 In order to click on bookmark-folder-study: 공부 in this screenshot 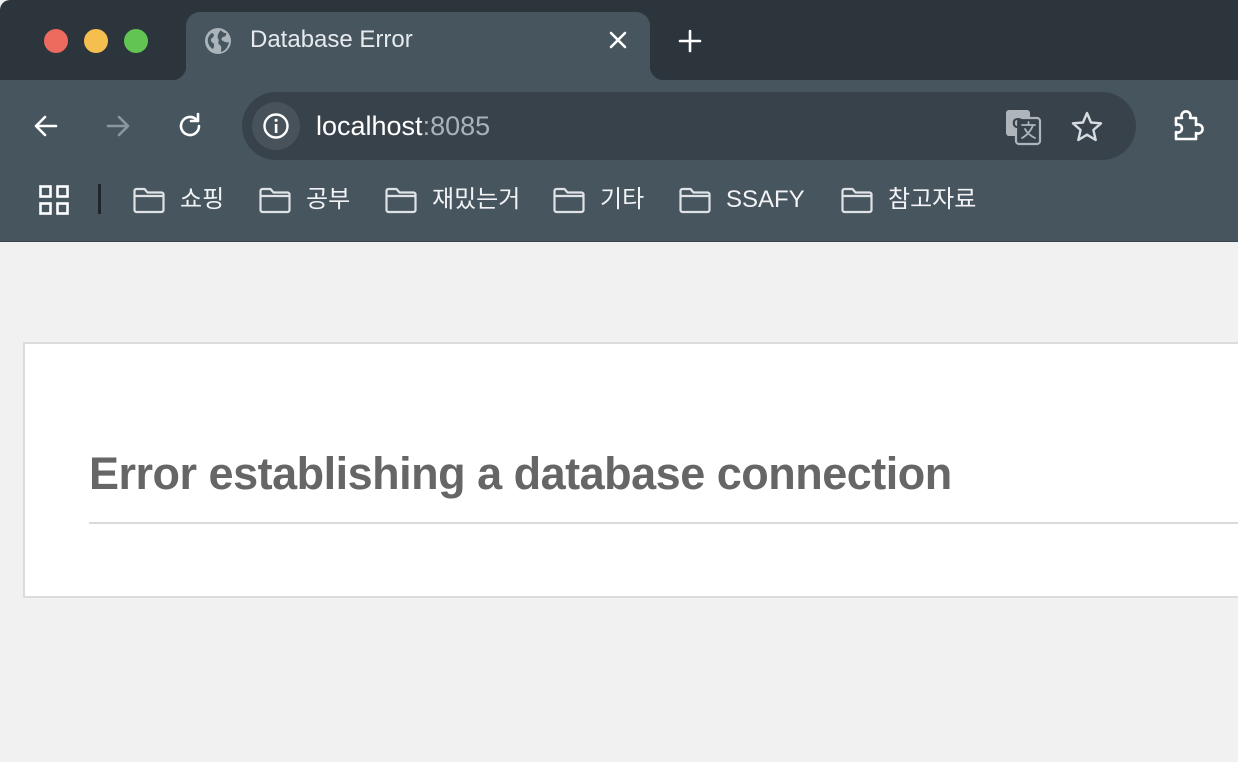, I will do `click(304, 200)`.